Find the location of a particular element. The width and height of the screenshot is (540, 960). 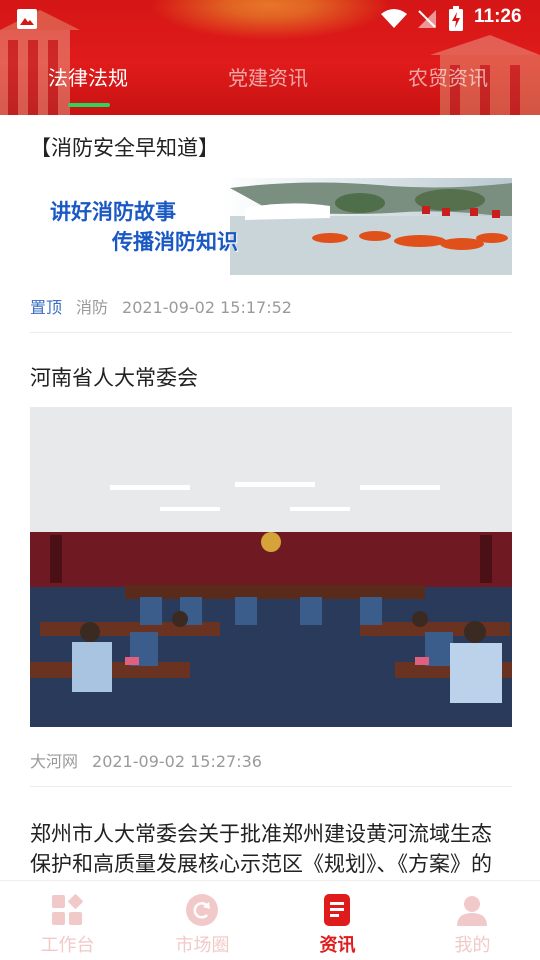

nav-mine: 我的 is located at coordinates (472, 920).